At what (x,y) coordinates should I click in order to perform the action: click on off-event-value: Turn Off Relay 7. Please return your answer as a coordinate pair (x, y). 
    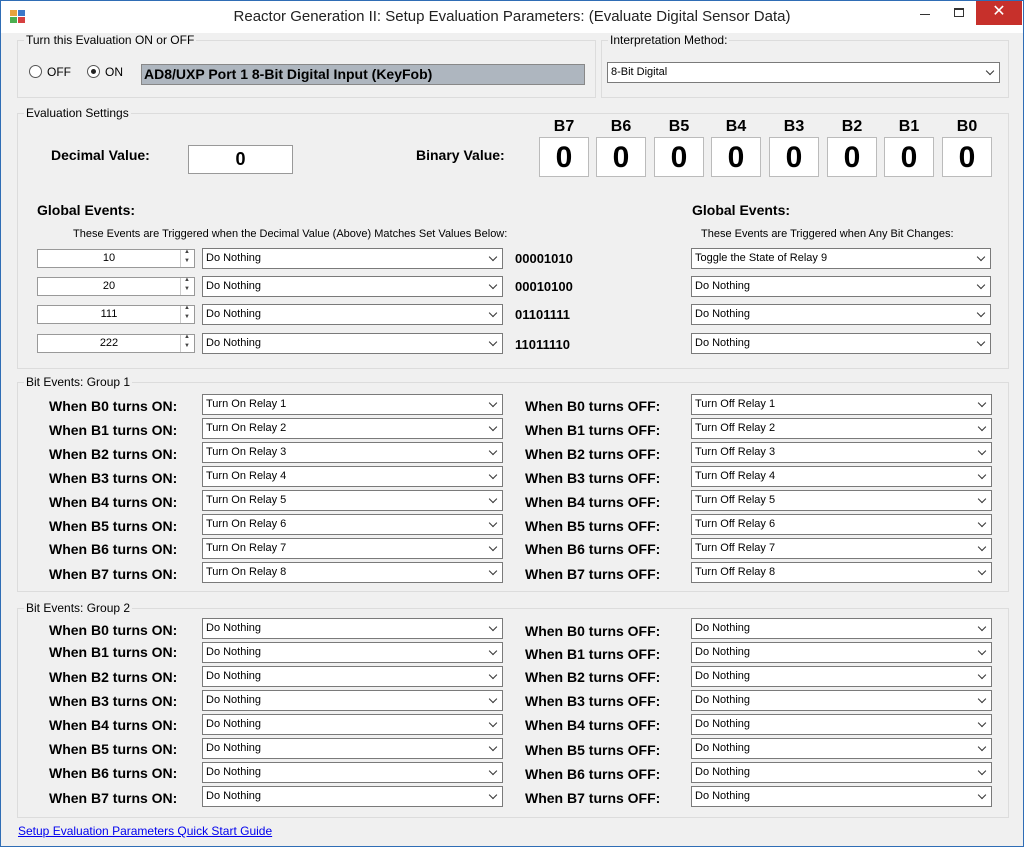
    Looking at the image, I should click on (735, 548).